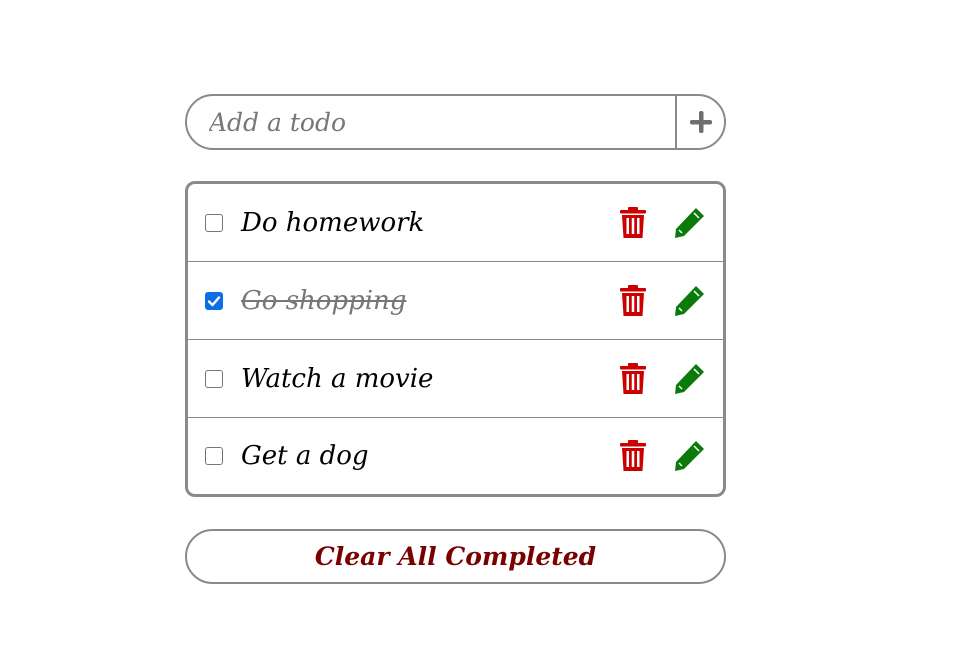  I want to click on todo-item: Watch a movie, so click(455, 379).